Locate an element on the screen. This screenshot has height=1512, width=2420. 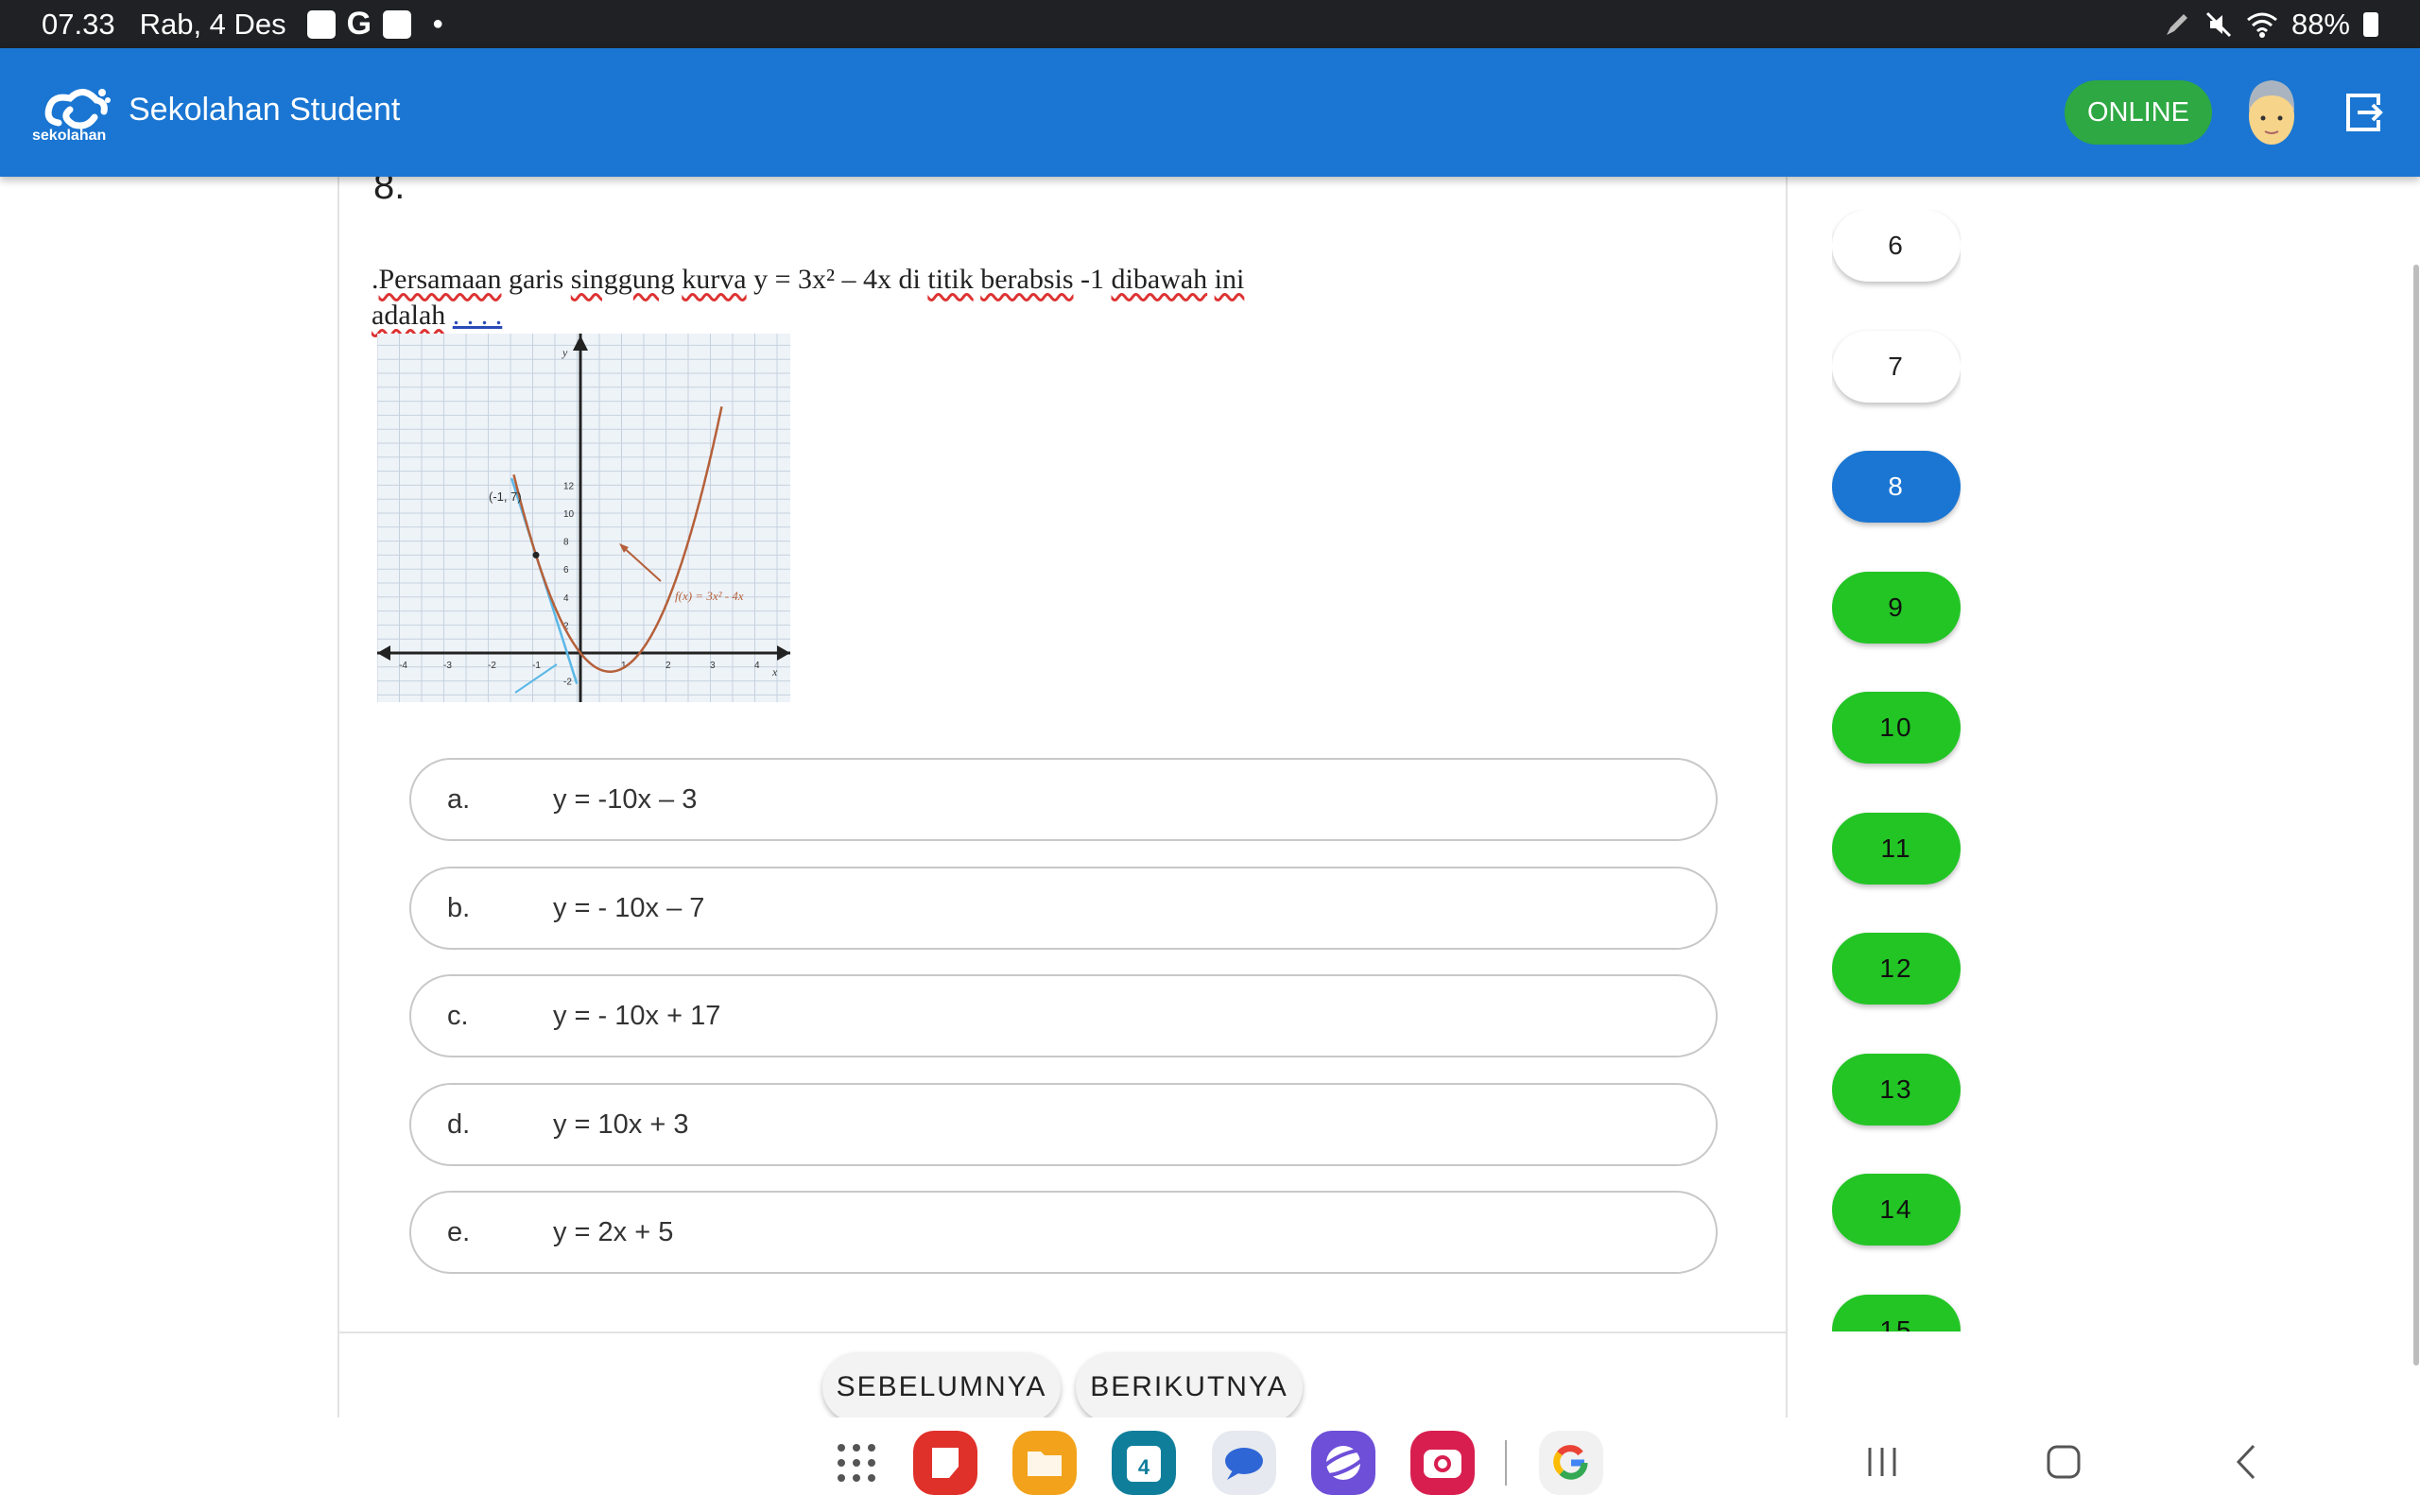
x-tick-label: -3 is located at coordinates (447, 666).